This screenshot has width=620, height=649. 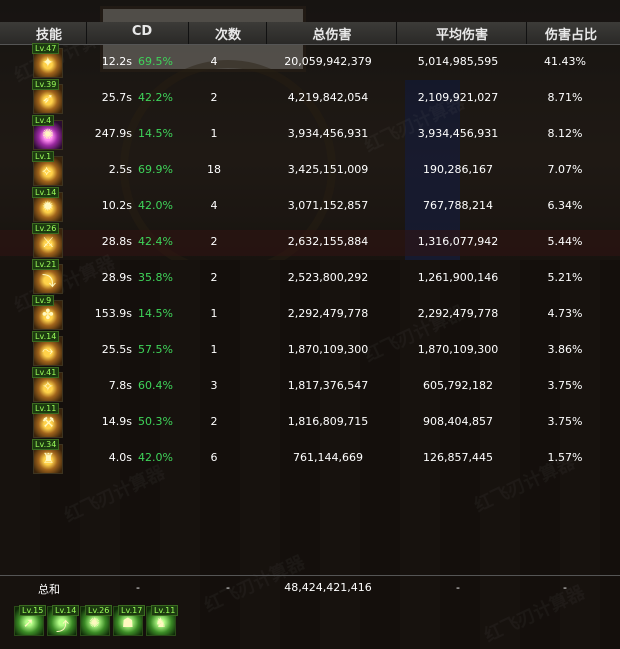 What do you see at coordinates (155, 205) in the screenshot?
I see `cd-percent: 42.0%` at bounding box center [155, 205].